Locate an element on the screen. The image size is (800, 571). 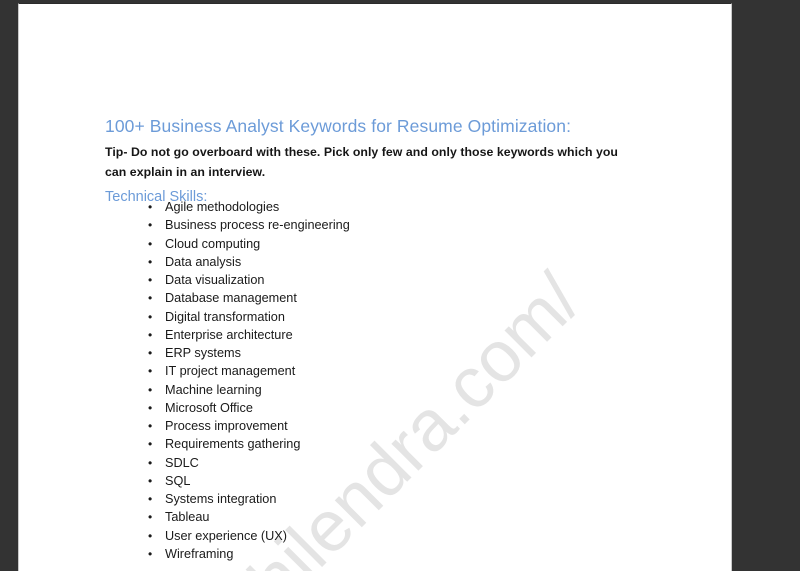
list-item: • Data analysis is located at coordinates (320, 262).